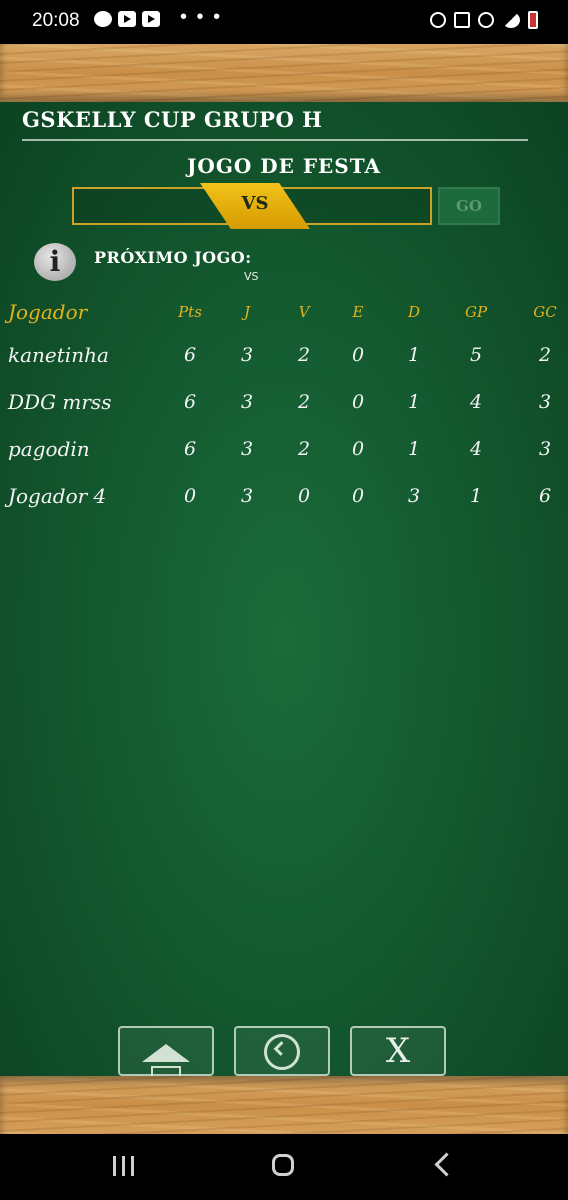 Image resolution: width=568 pixels, height=1200 pixels. Describe the element at coordinates (275, 140) in the screenshot. I see `title-divider` at that location.